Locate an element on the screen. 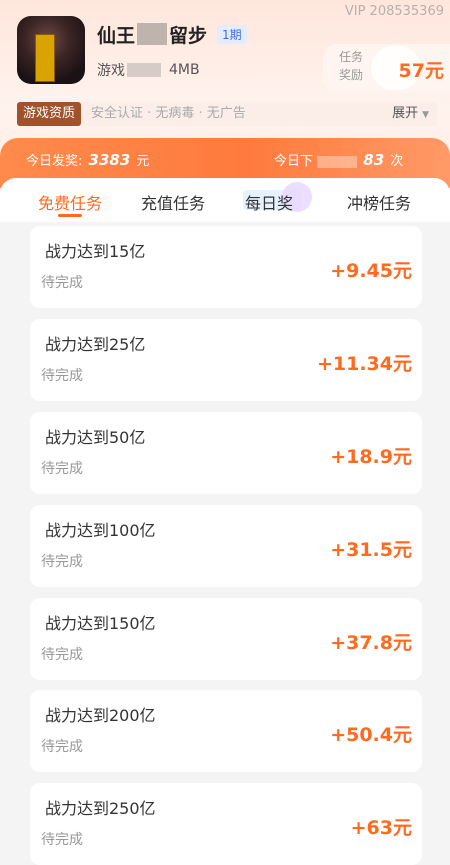 The width and height of the screenshot is (450, 865). today-payout-unit: 元 is located at coordinates (143, 161).